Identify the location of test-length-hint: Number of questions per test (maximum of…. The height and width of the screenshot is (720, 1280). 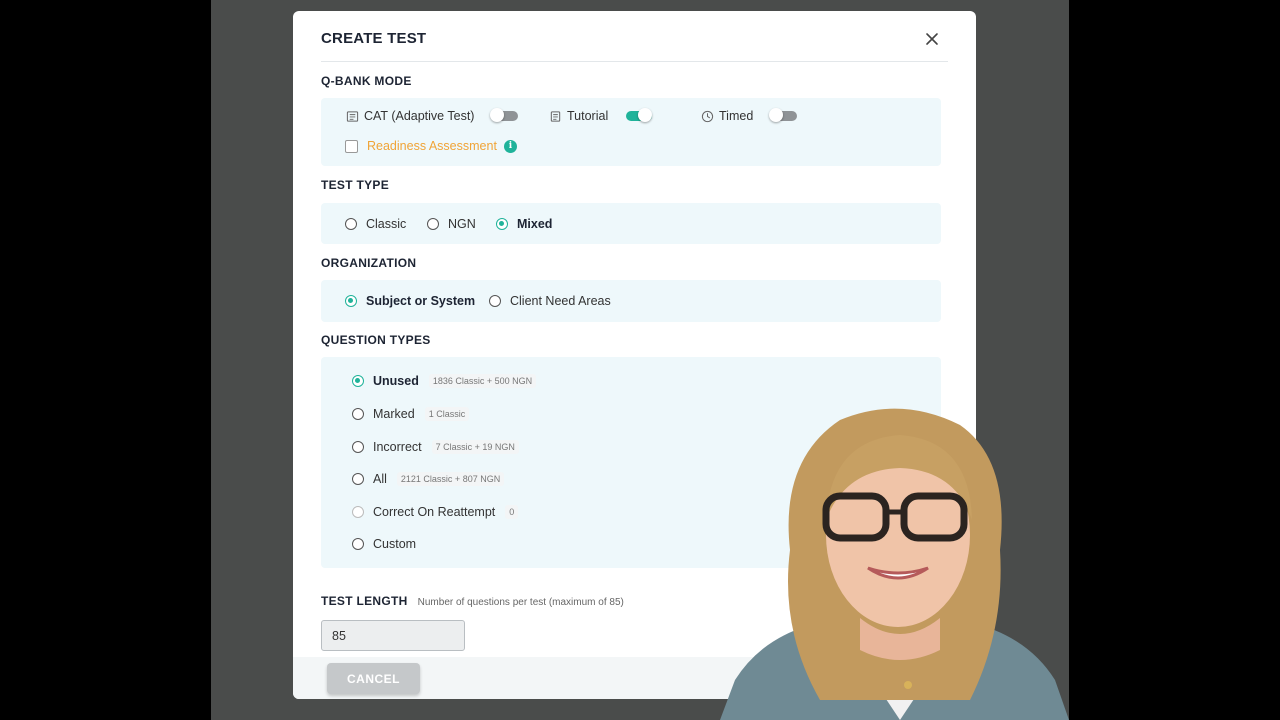
(520, 602).